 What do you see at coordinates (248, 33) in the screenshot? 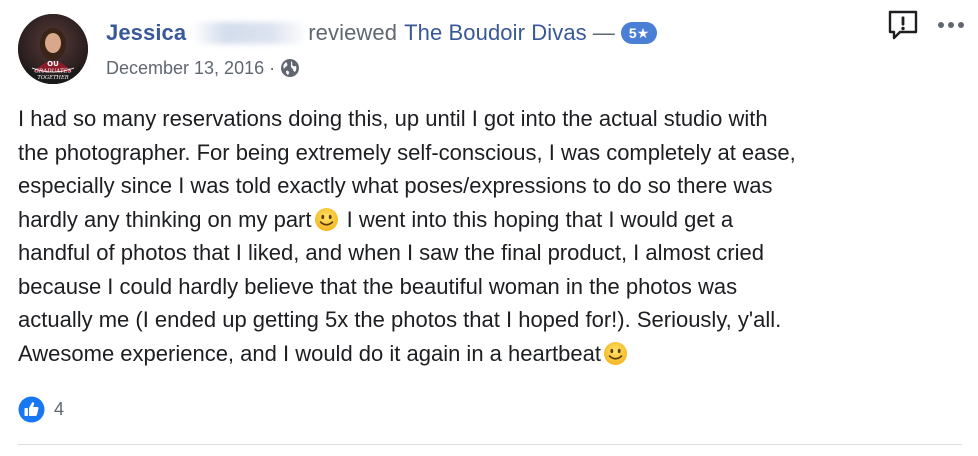
I see `author-lastname-redacted` at bounding box center [248, 33].